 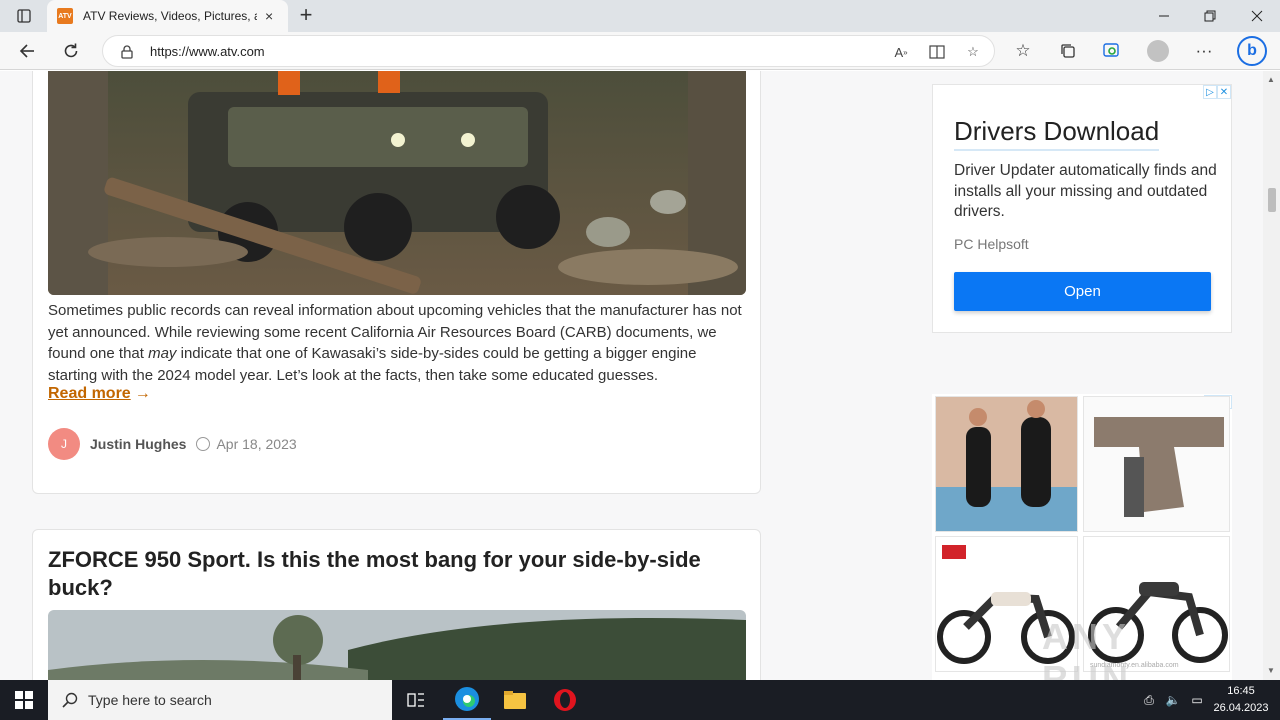 I want to click on taskbar-edge, so click(x=467, y=700).